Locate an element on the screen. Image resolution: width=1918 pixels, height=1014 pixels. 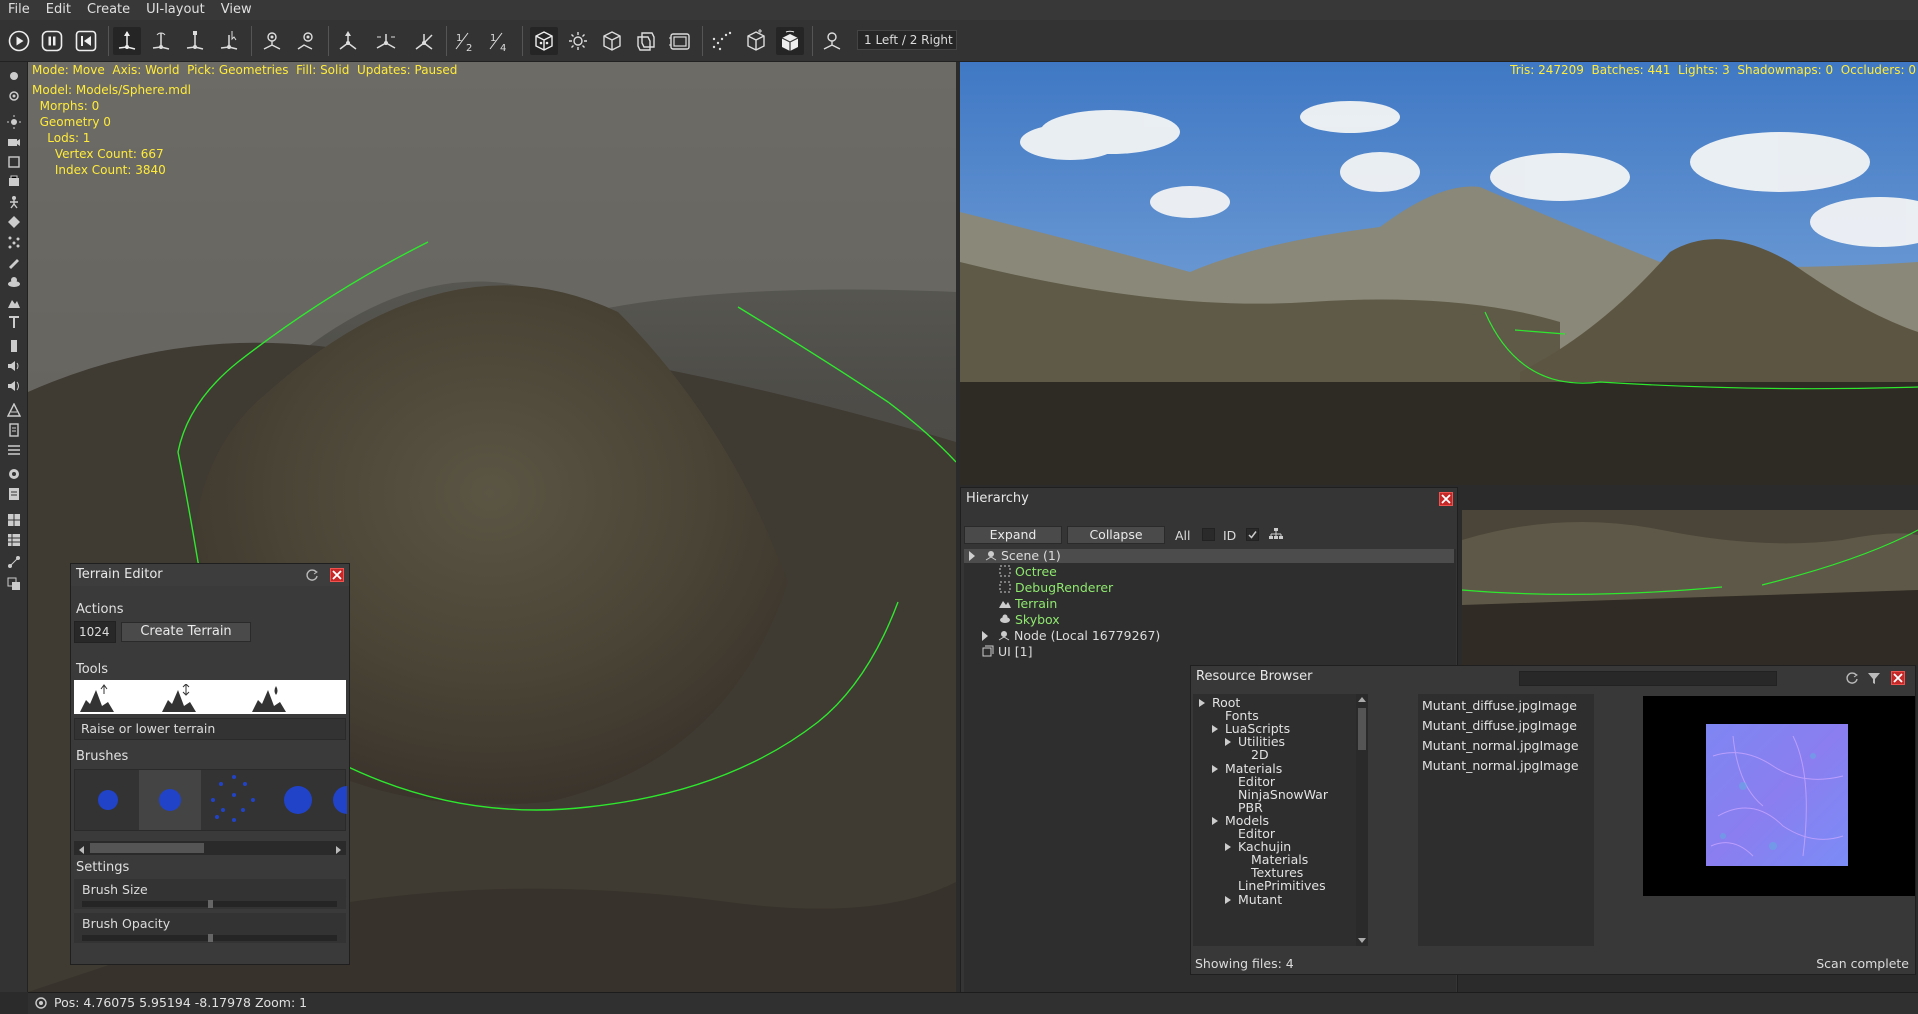
fill-points-button is located at coordinates (544, 41).